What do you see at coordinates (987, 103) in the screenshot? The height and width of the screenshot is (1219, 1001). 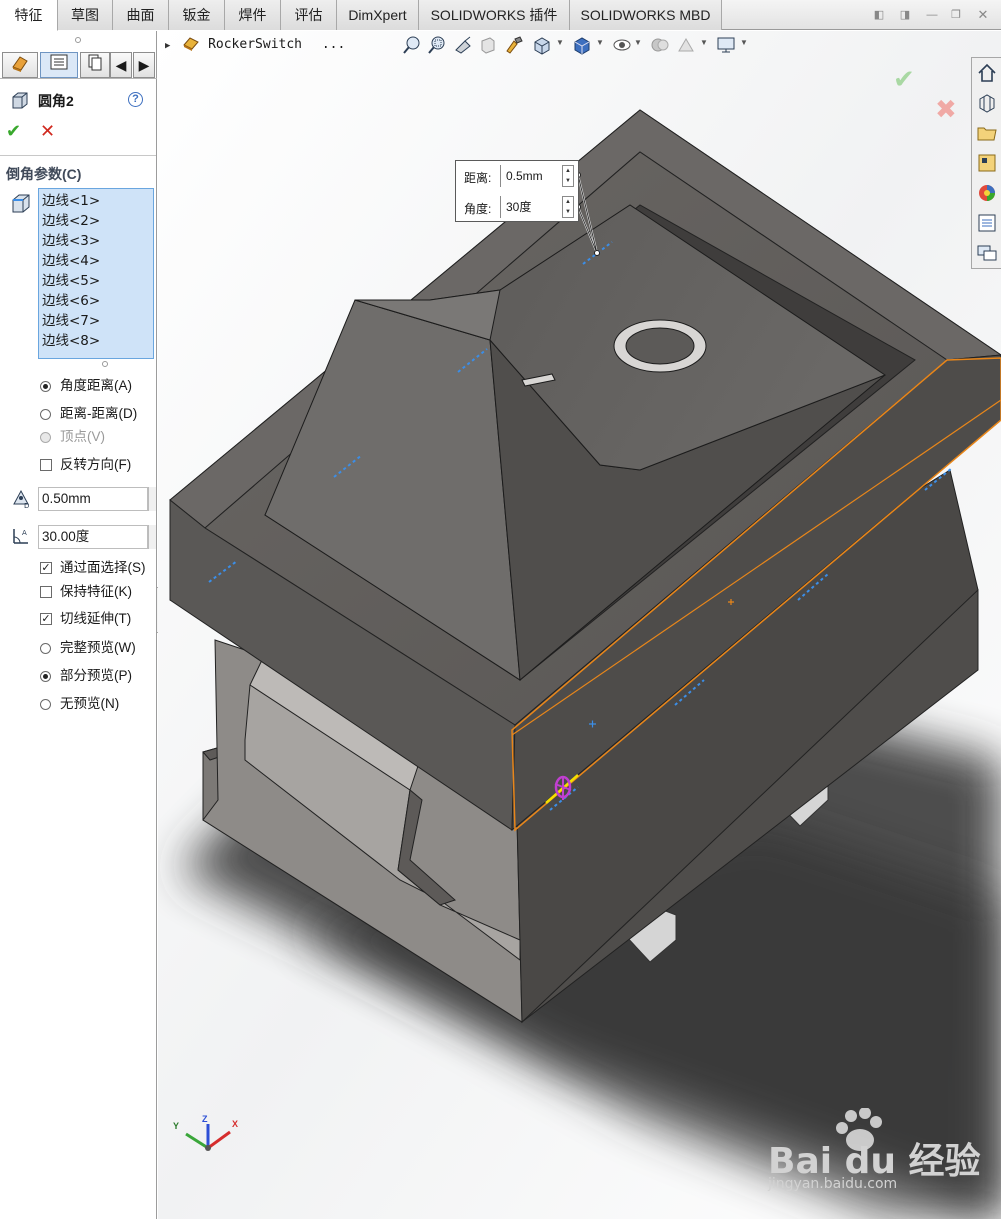 I see `design-library-icon` at bounding box center [987, 103].